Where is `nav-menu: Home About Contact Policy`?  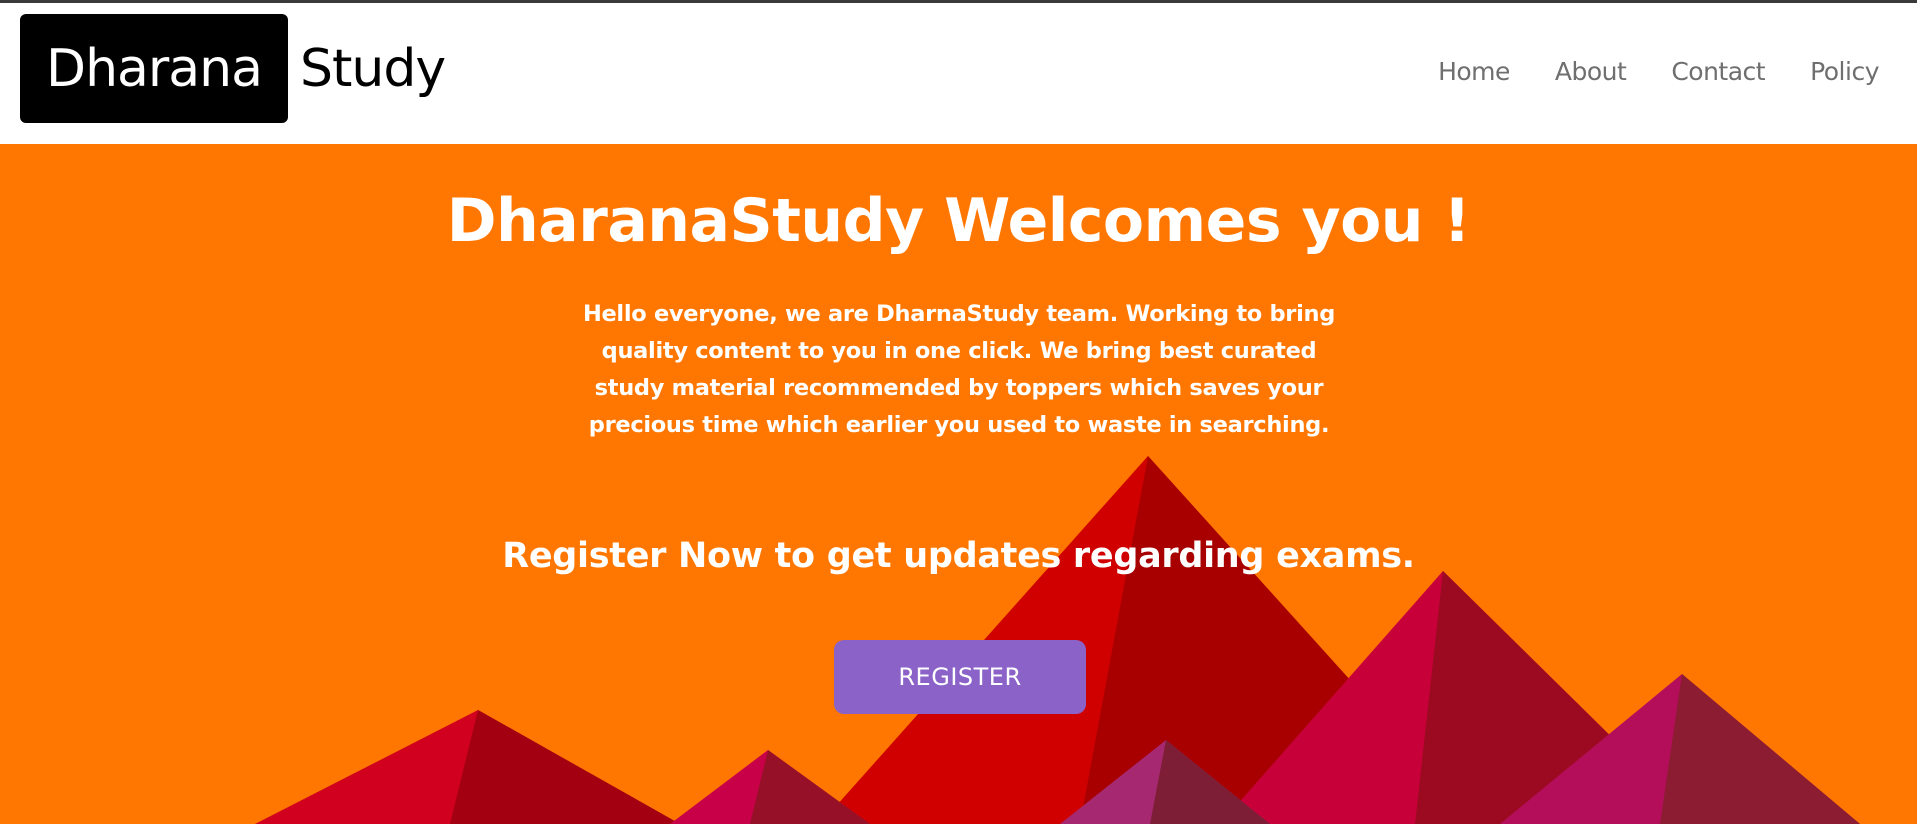 nav-menu: Home About Contact Policy is located at coordinates (1658, 71).